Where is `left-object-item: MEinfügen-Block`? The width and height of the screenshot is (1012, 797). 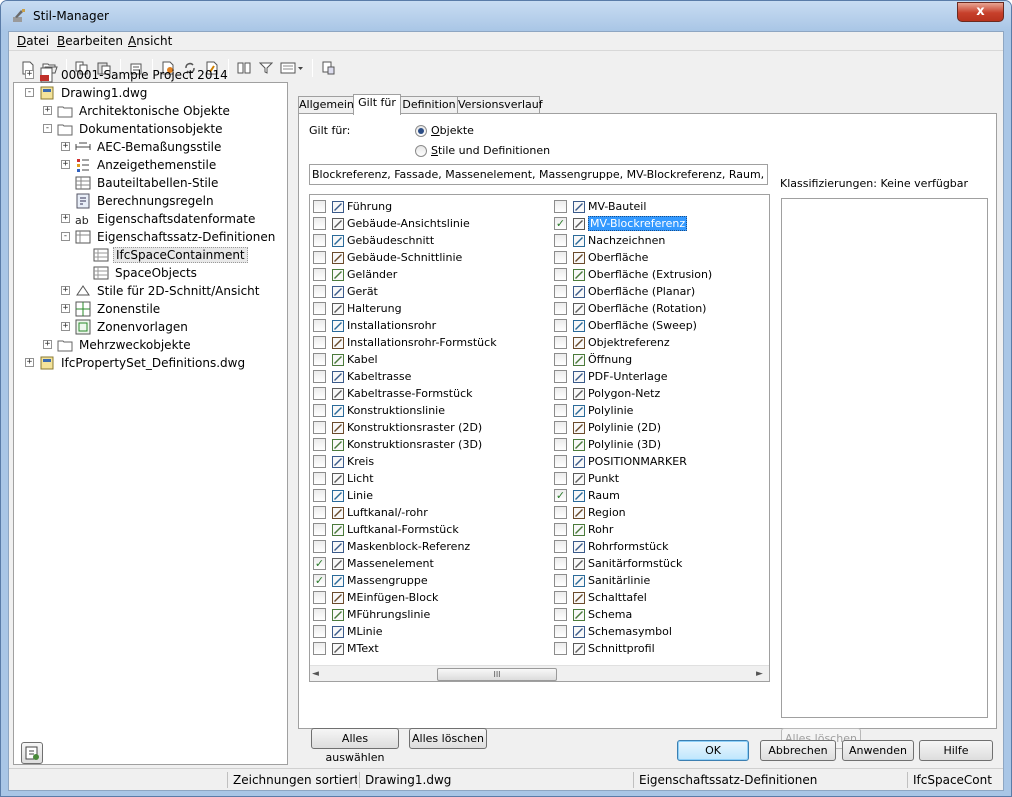 left-object-item: MEinfügen-Block is located at coordinates (375, 597).